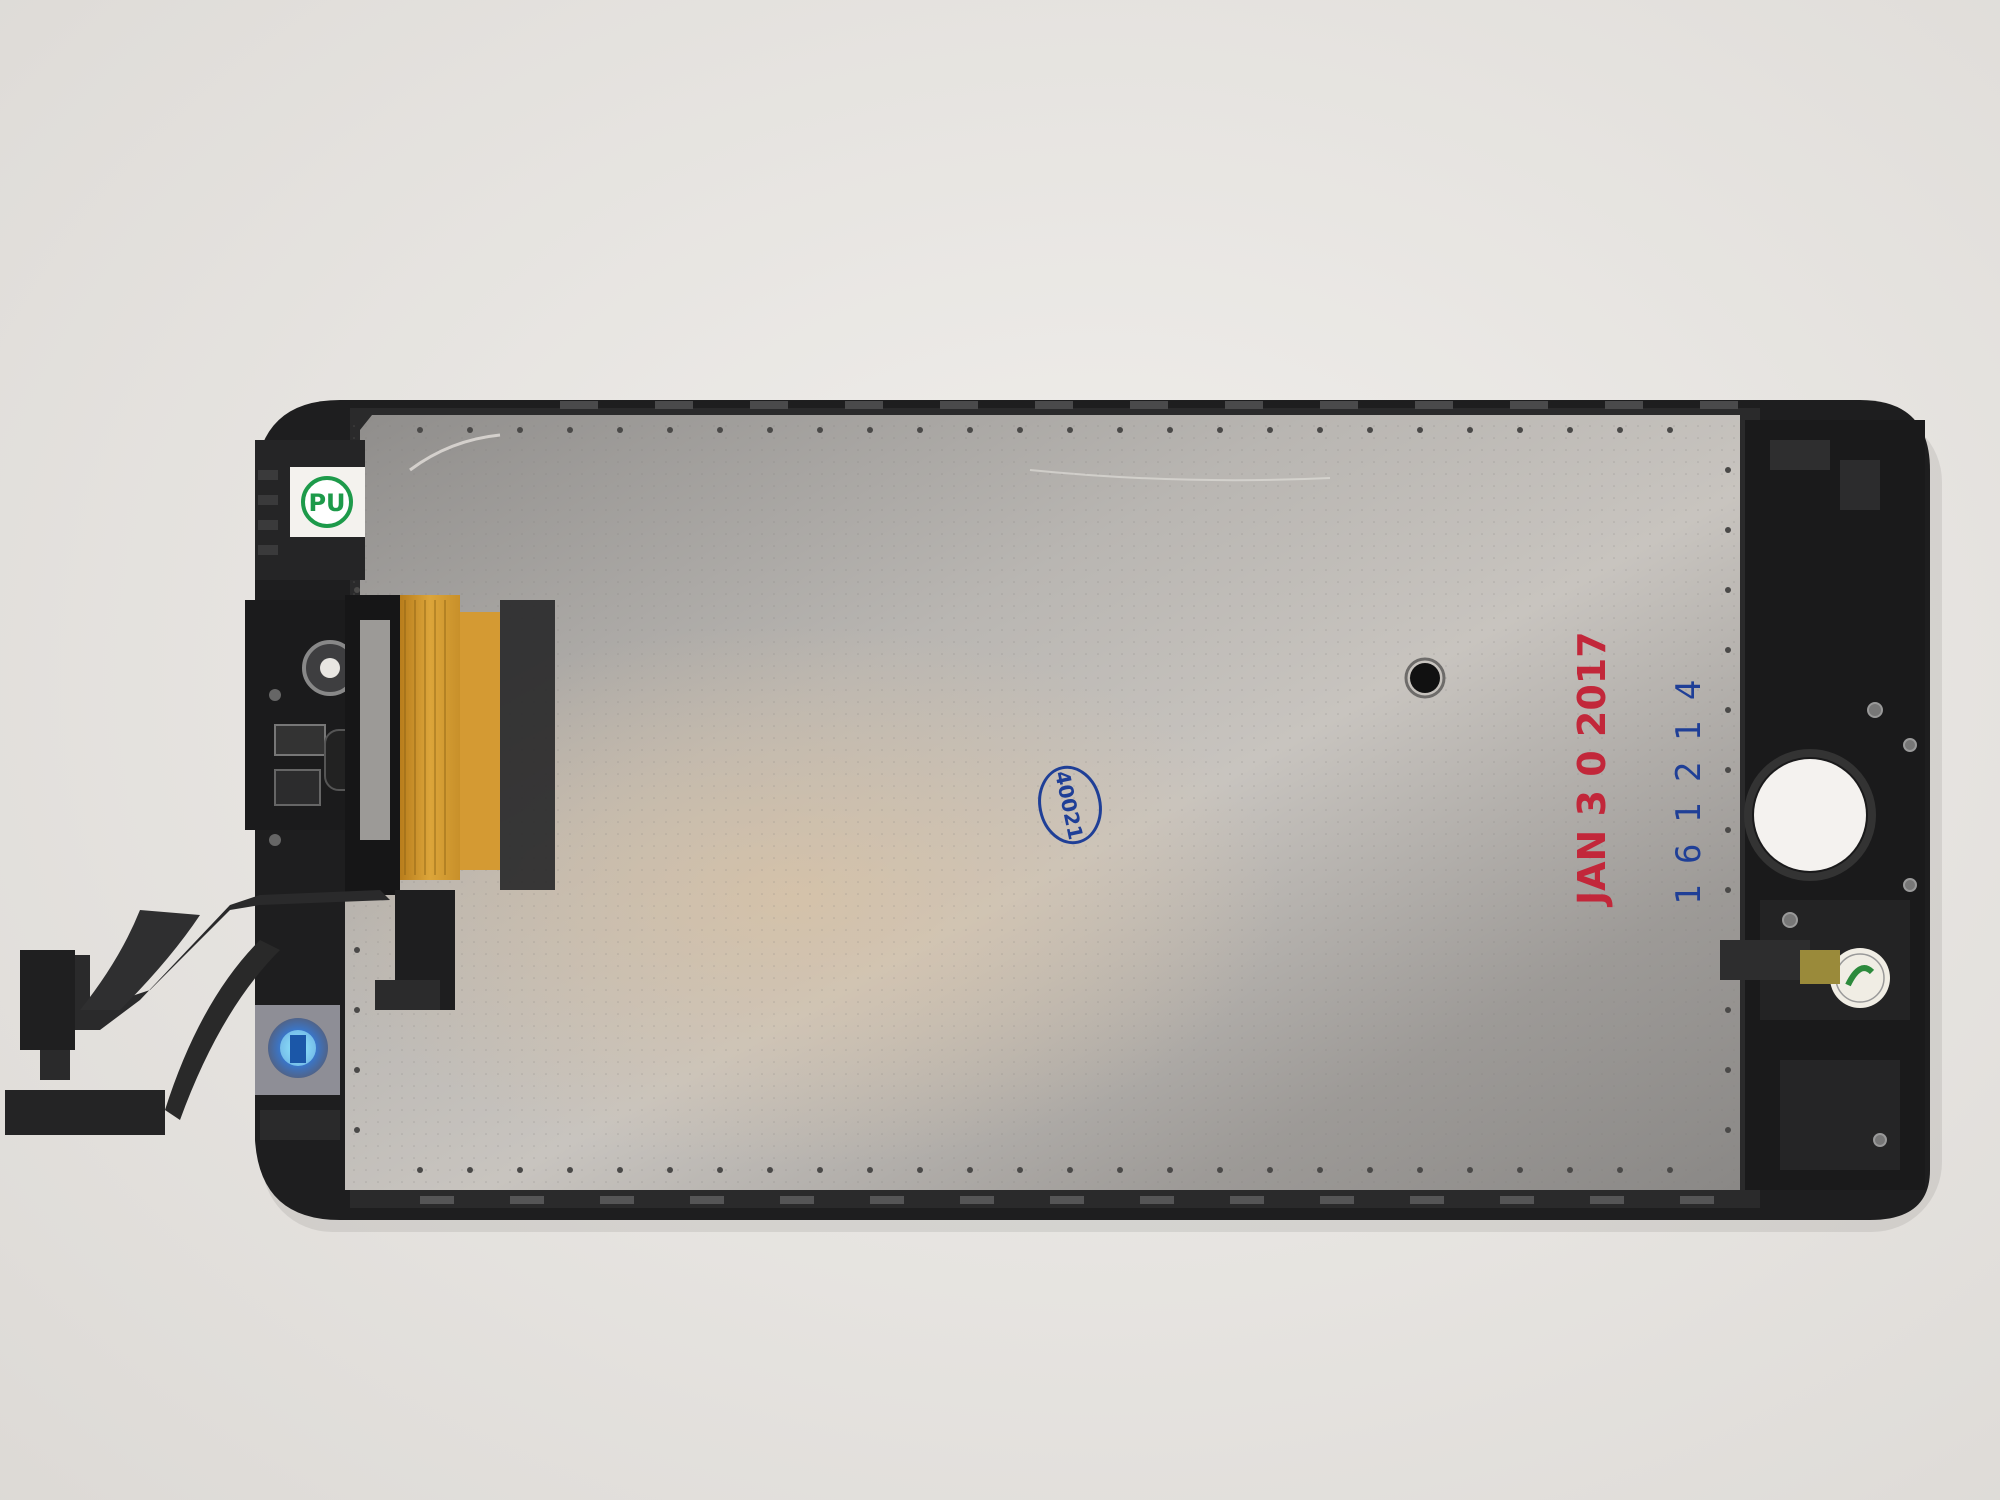 This screenshot has height=1500, width=2000. I want to click on serial-stamp: 1 6 1 2 1 4, so click(1689, 792).